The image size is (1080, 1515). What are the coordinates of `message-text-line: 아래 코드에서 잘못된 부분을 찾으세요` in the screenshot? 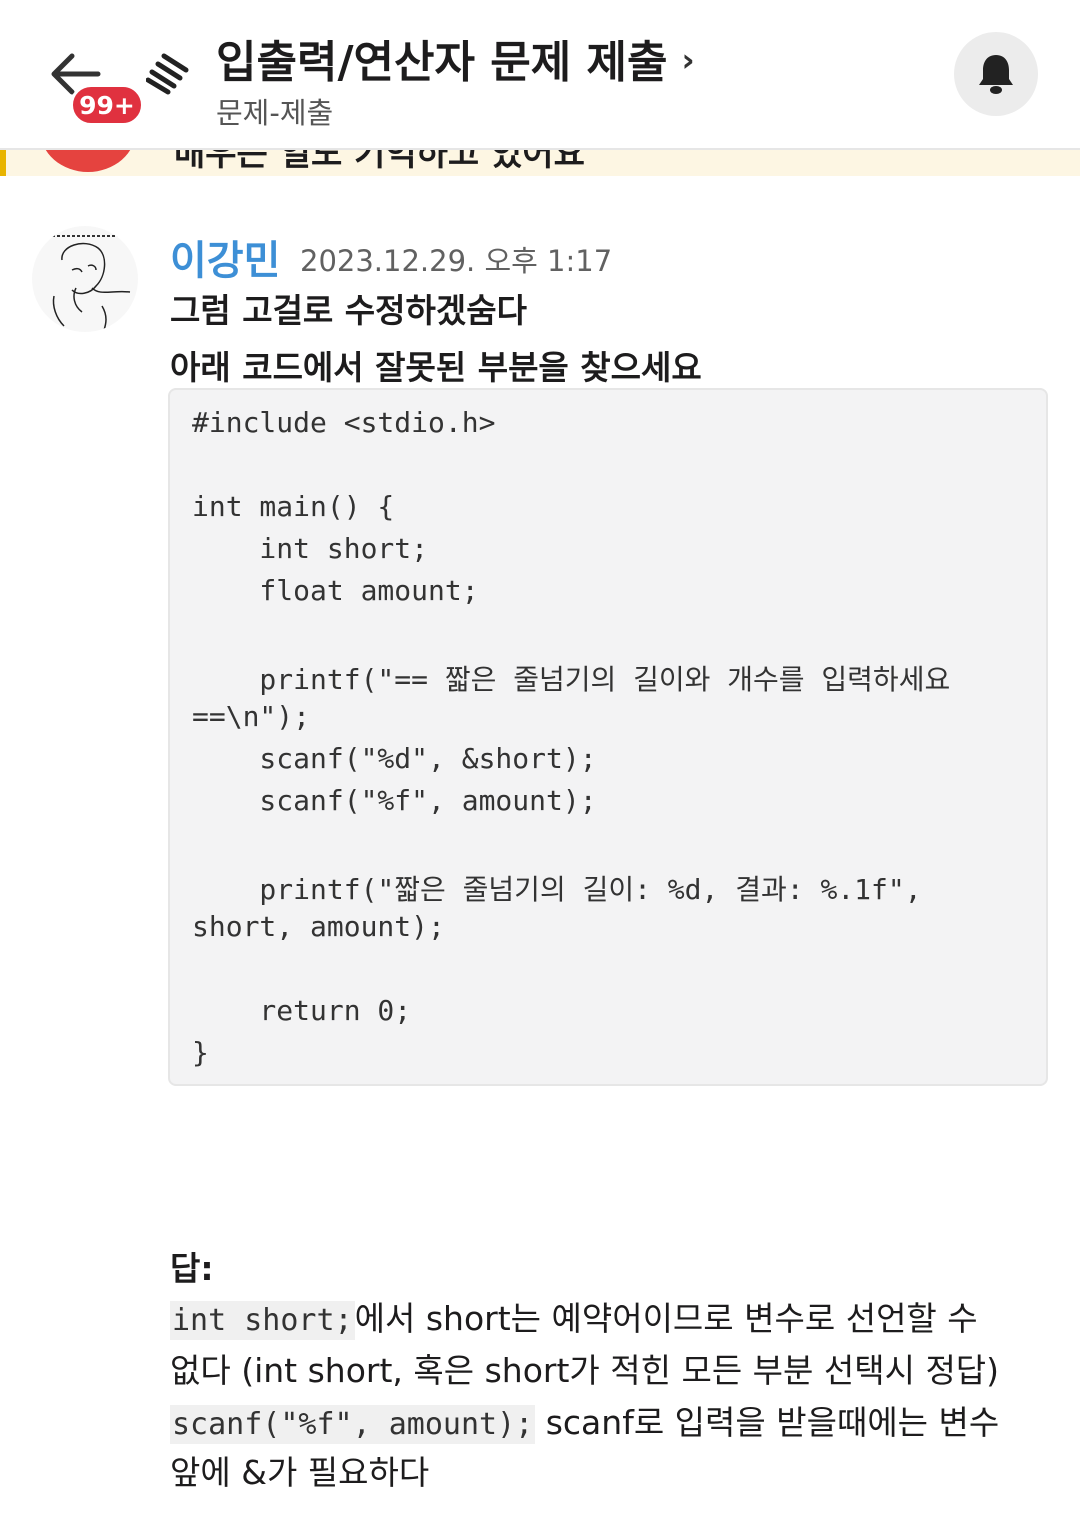 It's located at (436, 367).